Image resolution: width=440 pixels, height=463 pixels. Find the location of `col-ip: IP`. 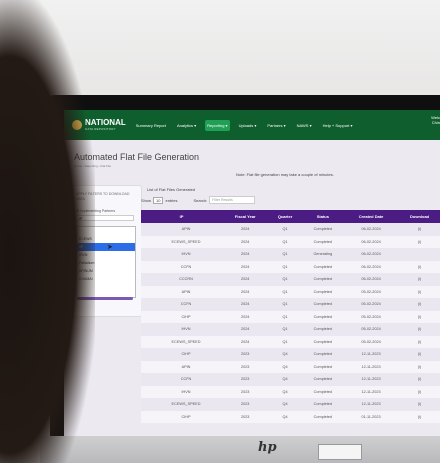

col-ip: IP is located at coordinates (182, 216).